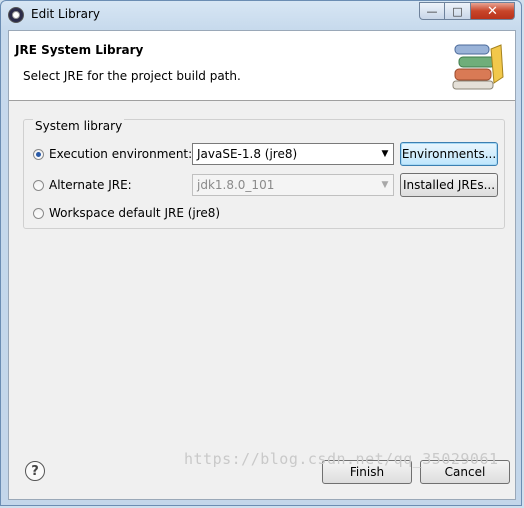 This screenshot has height=508, width=524. What do you see at coordinates (66, 14) in the screenshot?
I see `window-title: Edit Library` at bounding box center [66, 14].